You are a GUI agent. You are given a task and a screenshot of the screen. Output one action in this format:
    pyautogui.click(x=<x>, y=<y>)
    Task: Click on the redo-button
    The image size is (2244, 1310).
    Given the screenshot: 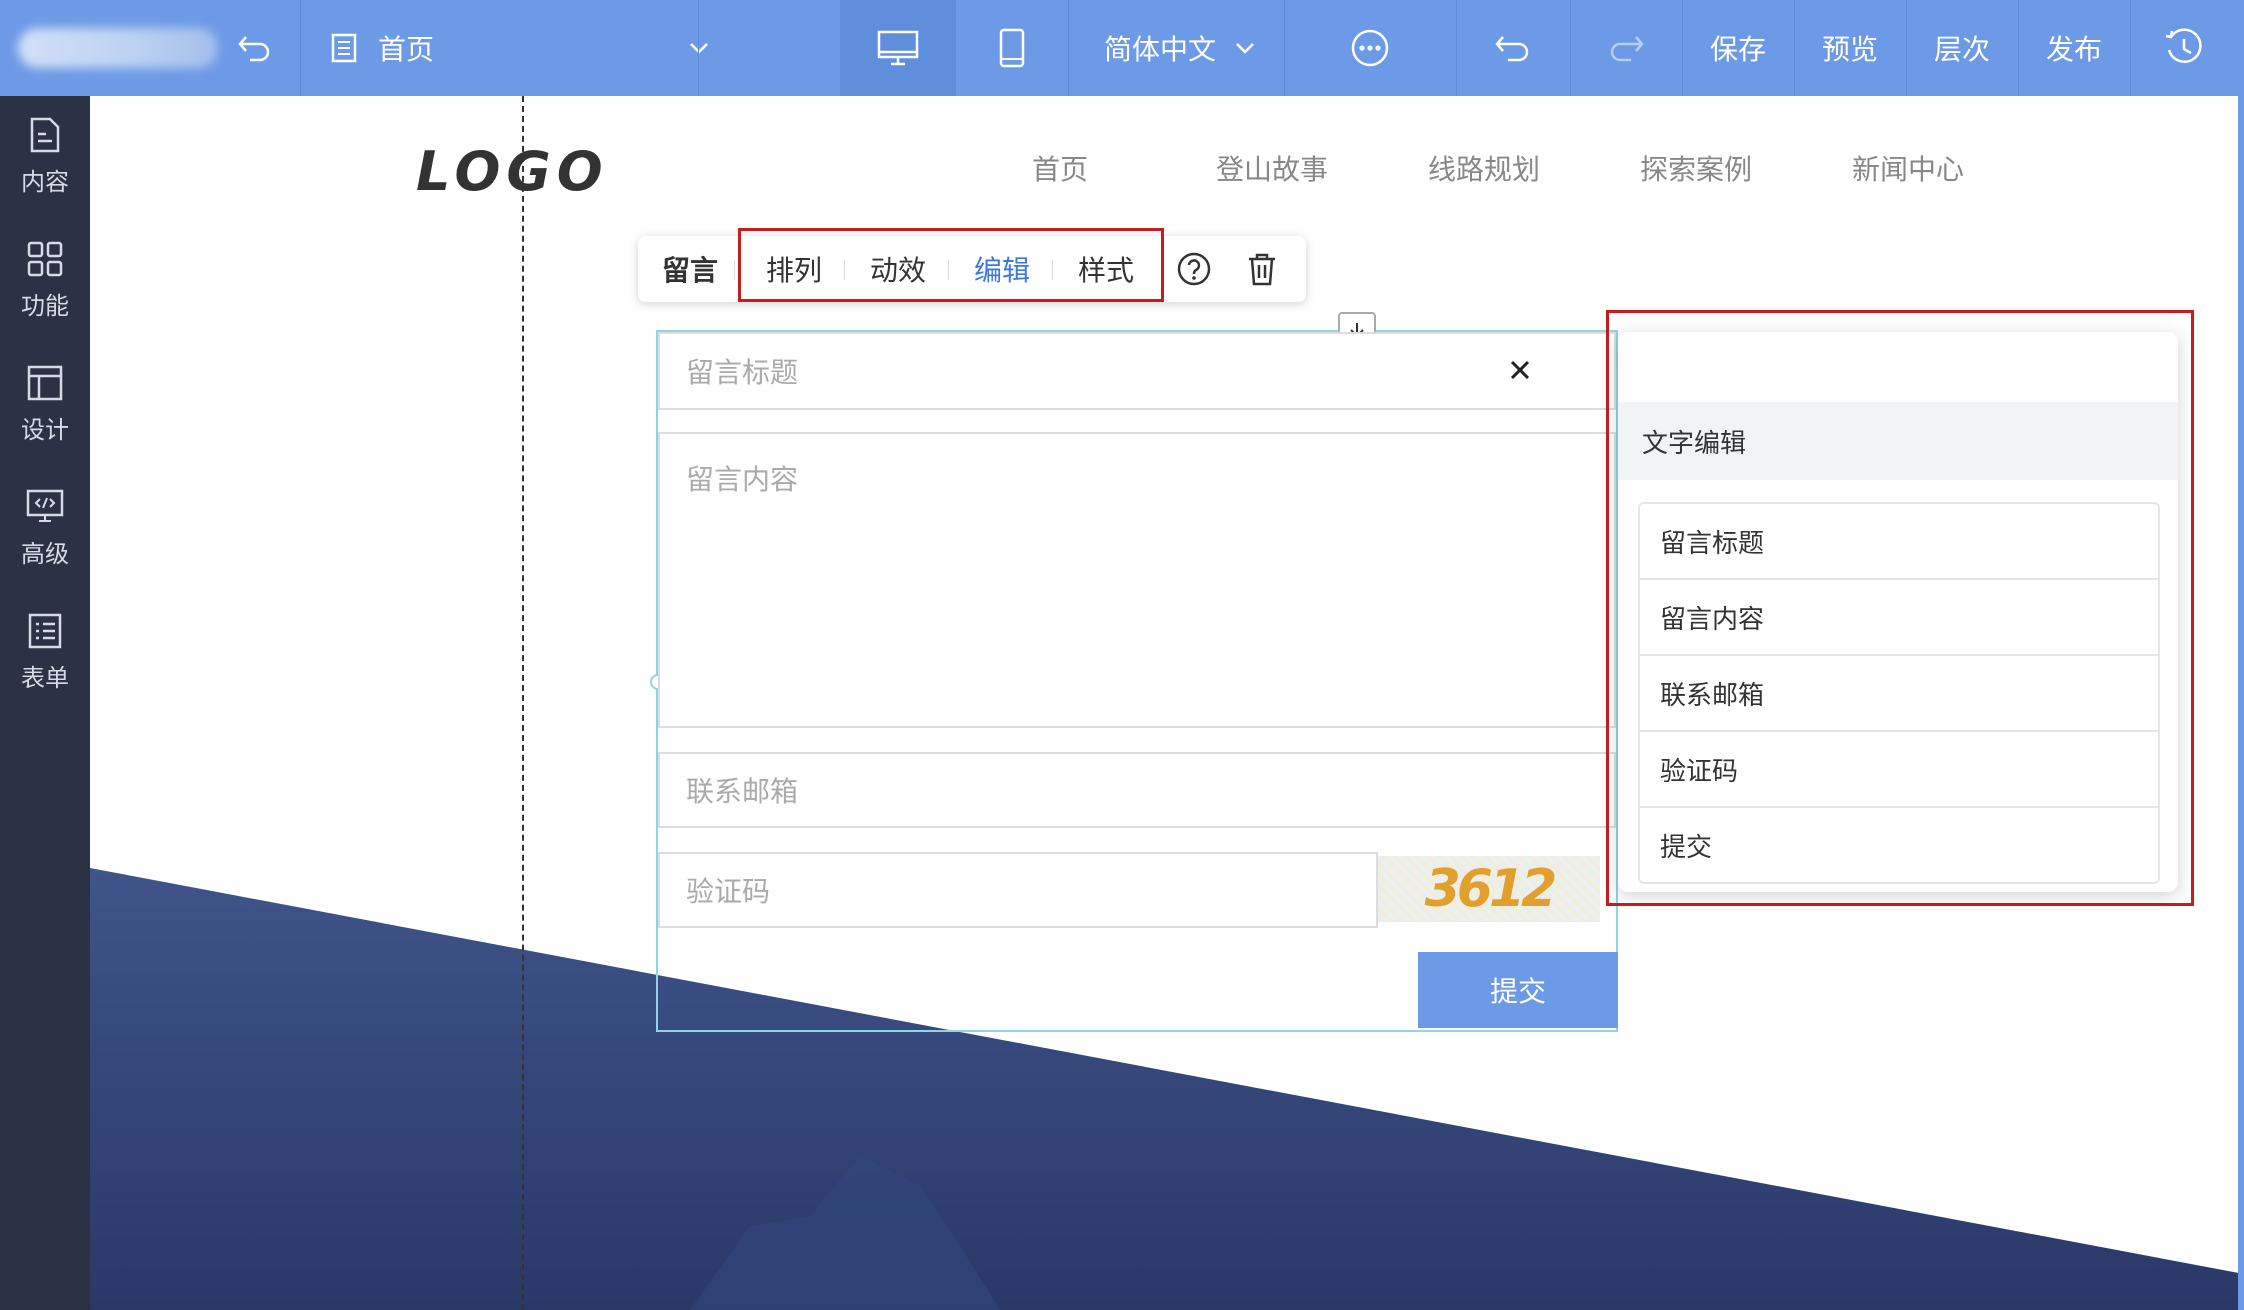 What is the action you would take?
    pyautogui.click(x=1626, y=48)
    